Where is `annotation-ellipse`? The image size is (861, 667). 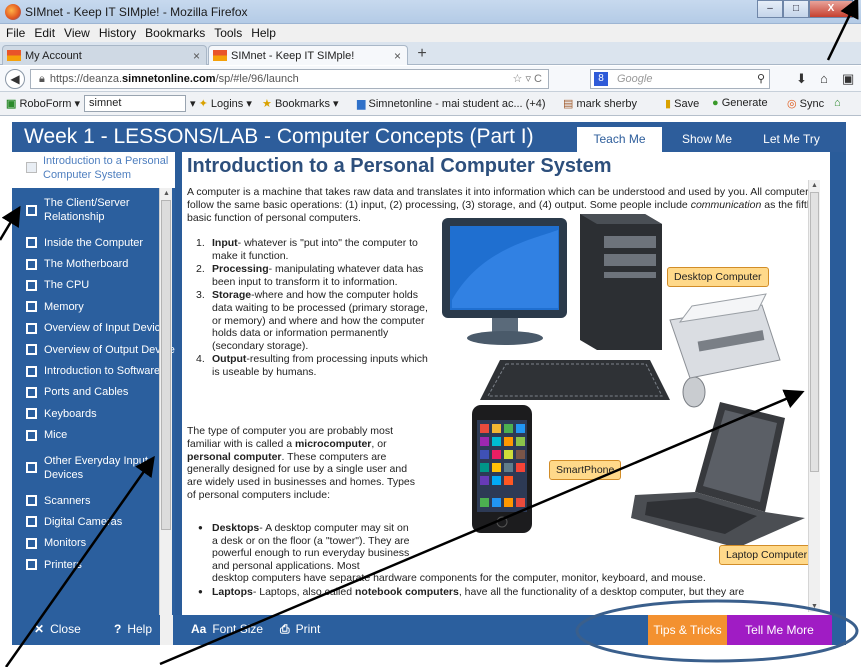 annotation-ellipse is located at coordinates (717, 631).